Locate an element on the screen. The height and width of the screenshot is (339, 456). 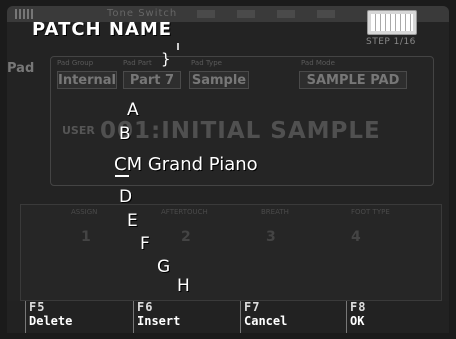
f5-key-label: F5 is located at coordinates (37, 307).